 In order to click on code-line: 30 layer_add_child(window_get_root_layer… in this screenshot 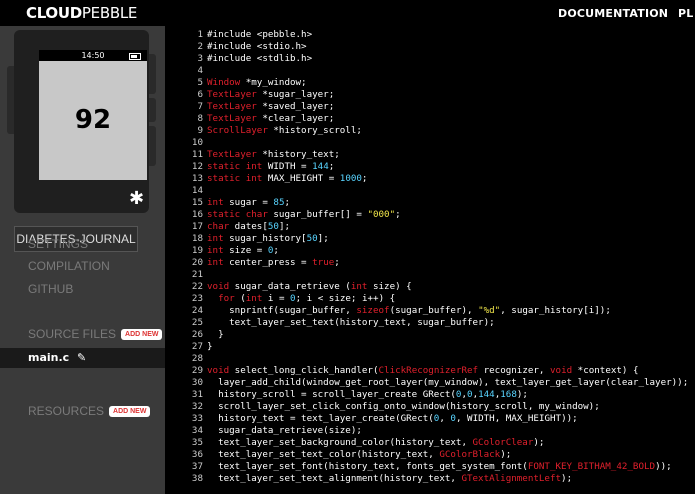, I will do `click(426, 383)`.